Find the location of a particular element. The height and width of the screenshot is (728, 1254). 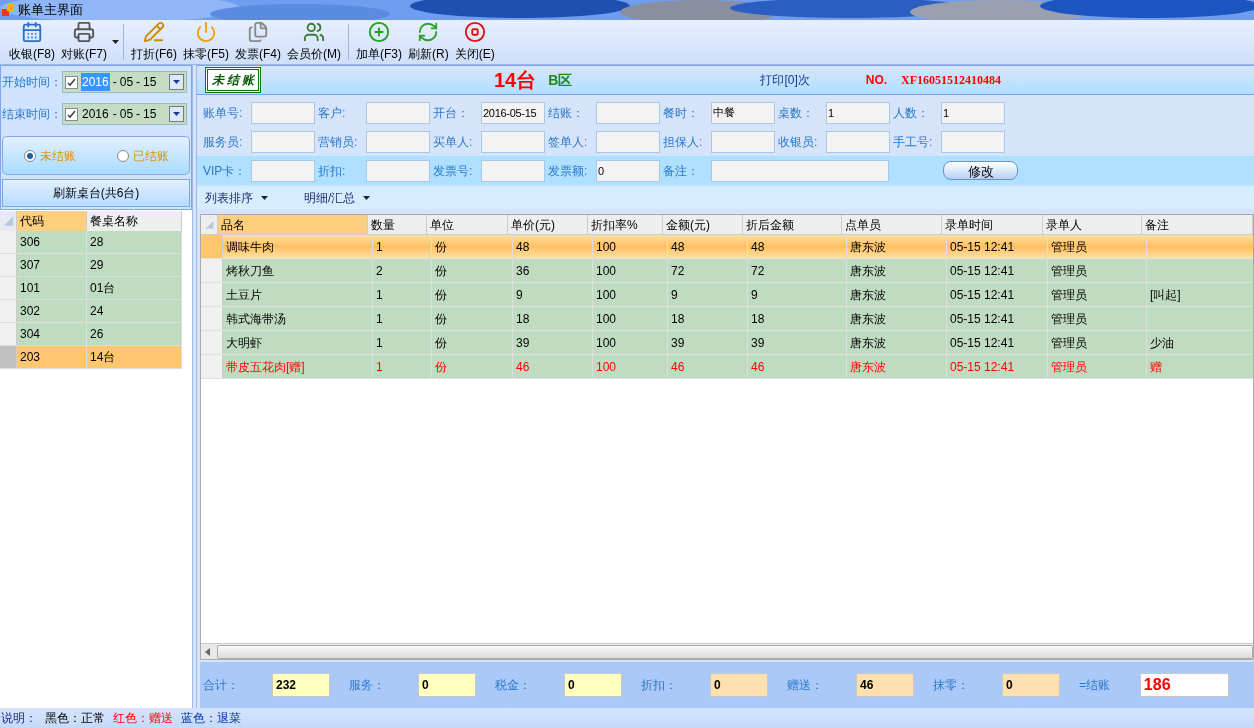

column-header: 金额(元) is located at coordinates (703, 224).